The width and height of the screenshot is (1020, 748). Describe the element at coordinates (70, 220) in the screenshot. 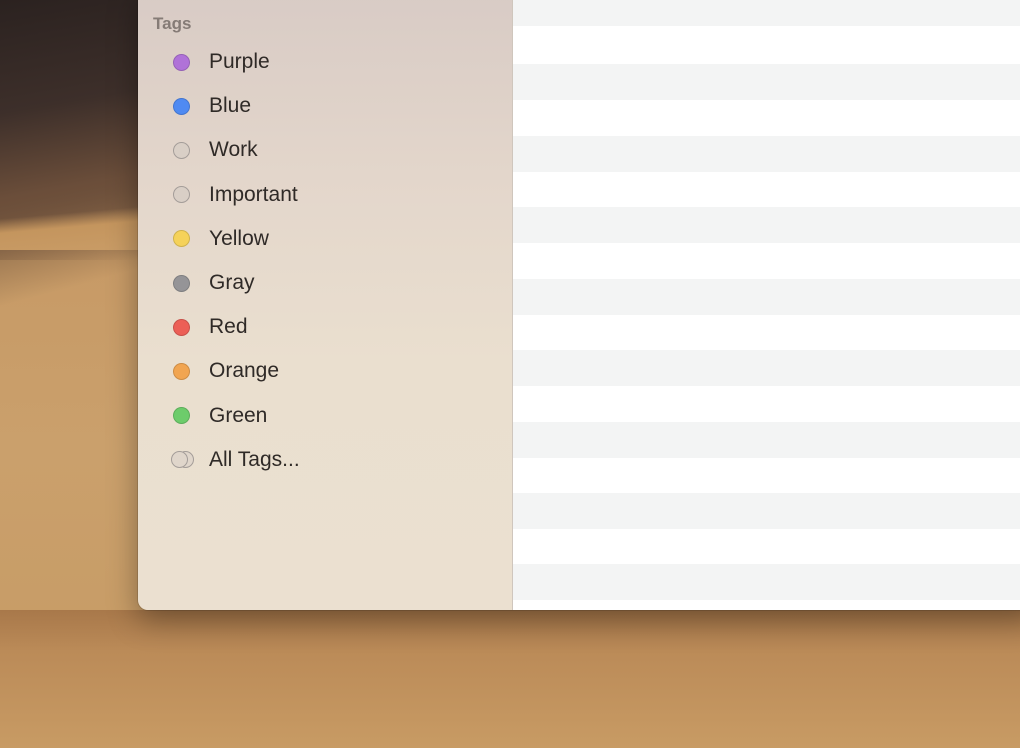

I see `dune-ridge` at that location.